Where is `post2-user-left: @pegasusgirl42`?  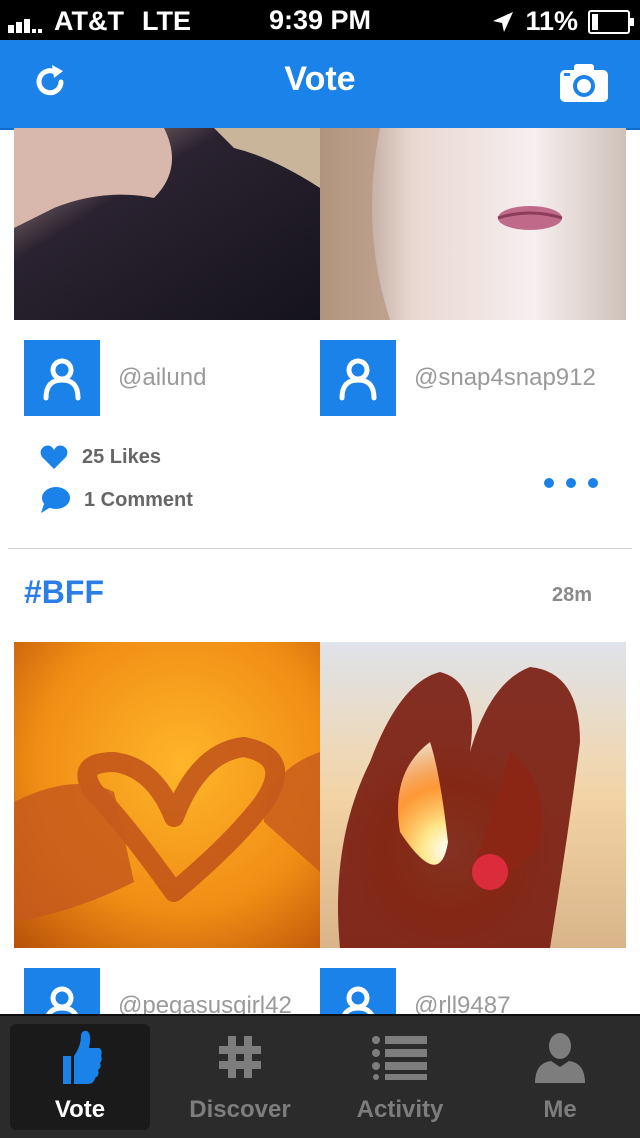
post2-user-left: @pegasusgirl42 is located at coordinates (158, 991).